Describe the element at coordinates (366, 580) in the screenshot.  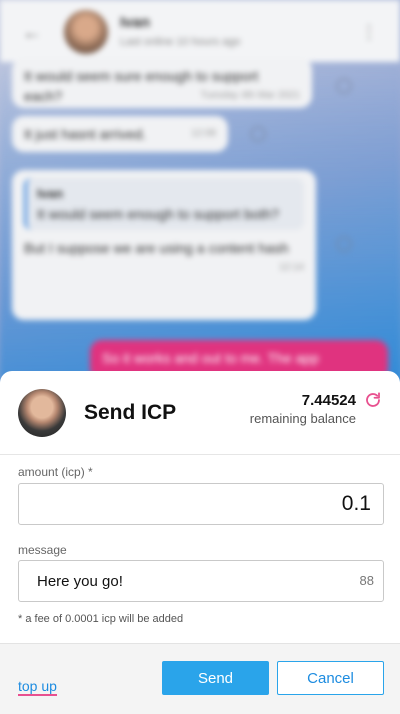
I see `message-char-count: 88` at that location.